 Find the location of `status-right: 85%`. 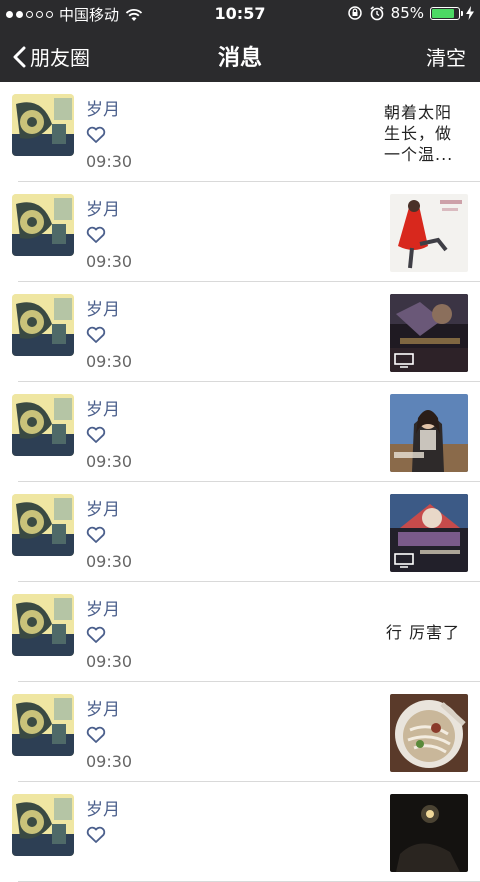

status-right: 85% is located at coordinates (410, 13).